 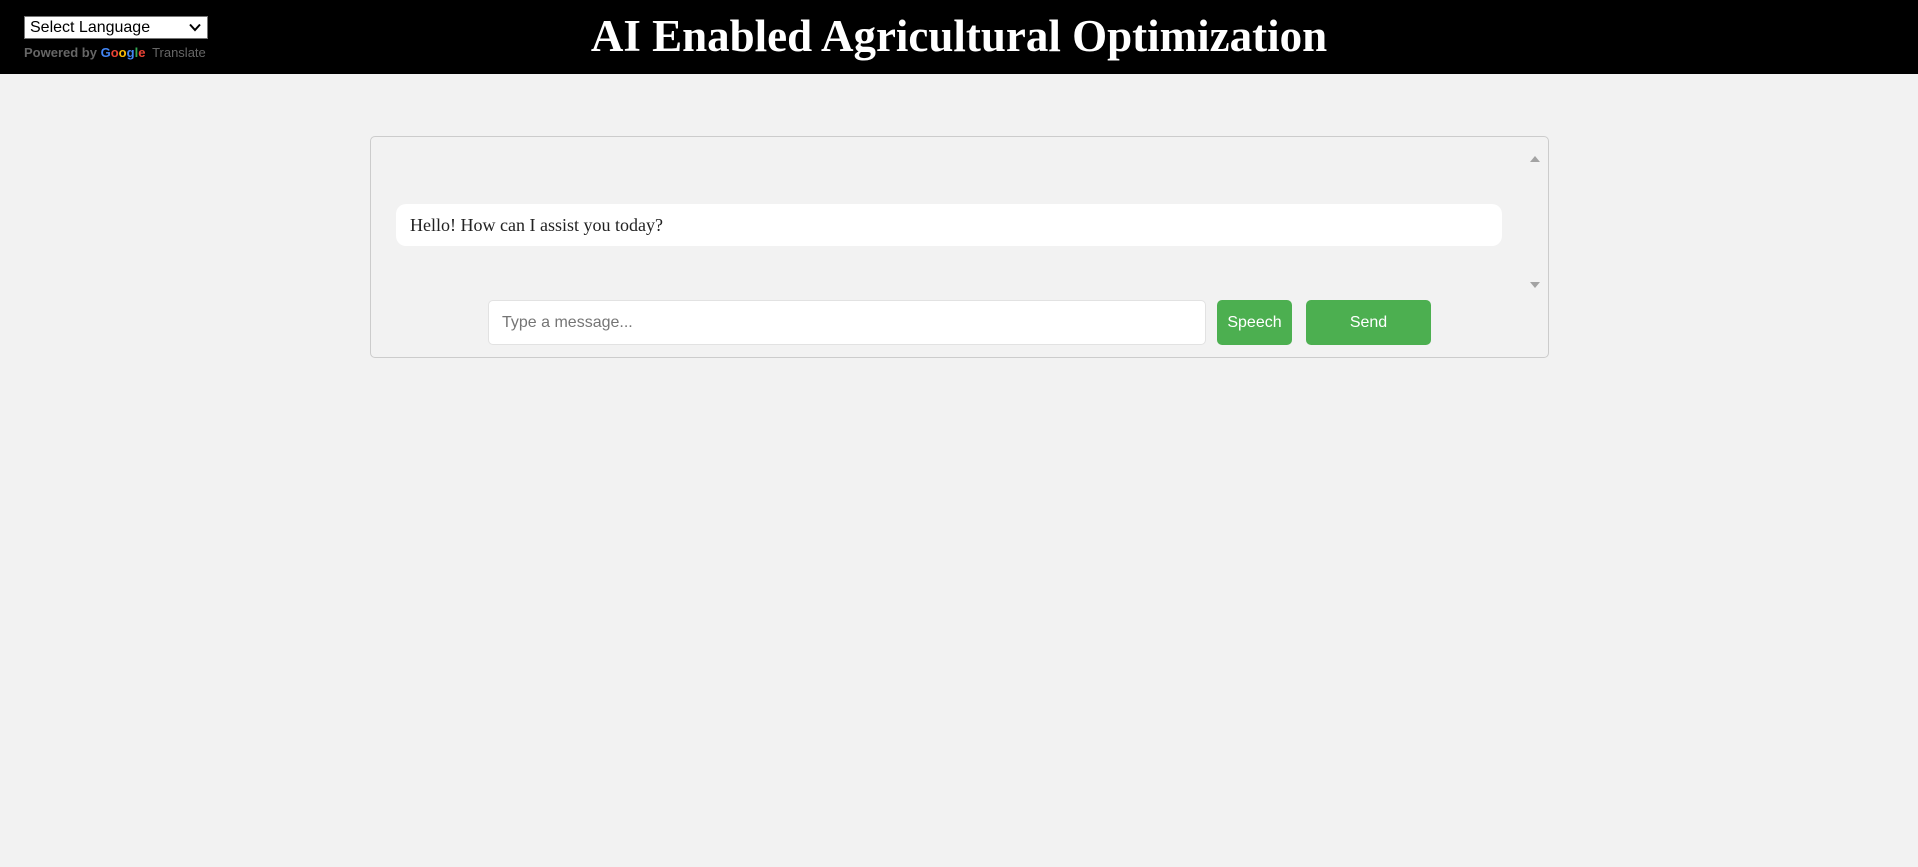 I want to click on chat-scrollbar, so click(x=1535, y=221).